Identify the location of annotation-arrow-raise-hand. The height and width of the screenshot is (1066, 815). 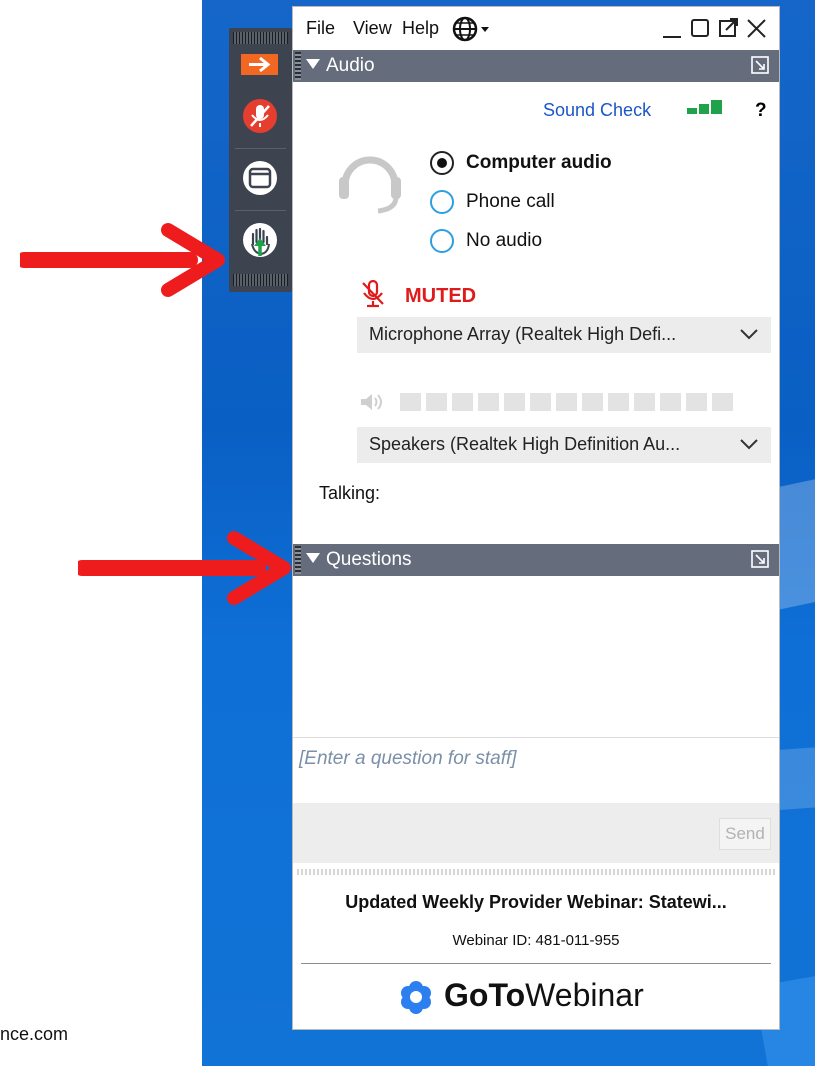
(122, 260).